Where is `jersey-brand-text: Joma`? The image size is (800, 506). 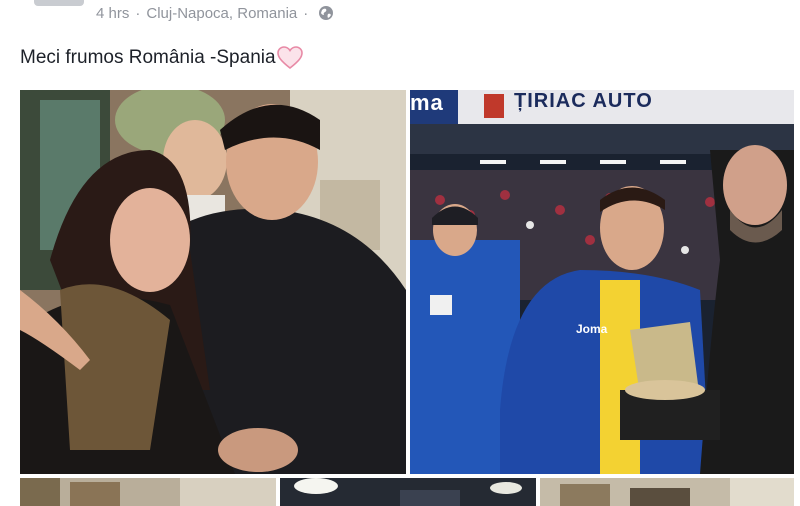 jersey-brand-text: Joma is located at coordinates (592, 329).